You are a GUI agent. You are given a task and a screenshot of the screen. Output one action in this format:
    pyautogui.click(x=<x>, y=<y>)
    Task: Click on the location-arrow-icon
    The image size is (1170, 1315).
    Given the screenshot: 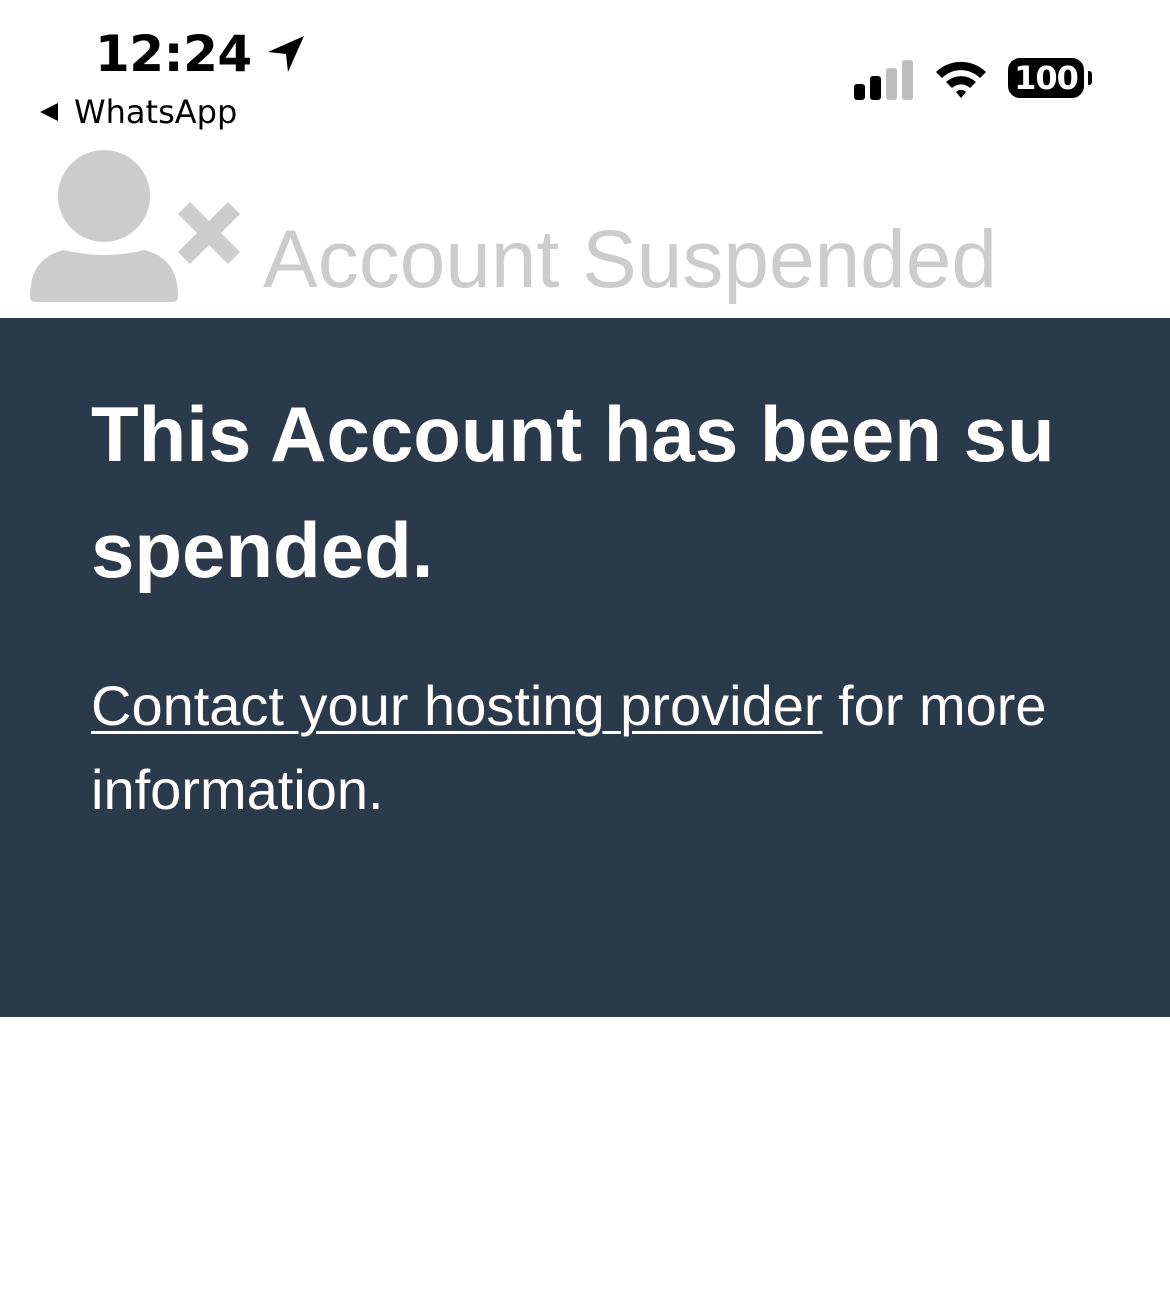 What is the action you would take?
    pyautogui.click(x=286, y=54)
    